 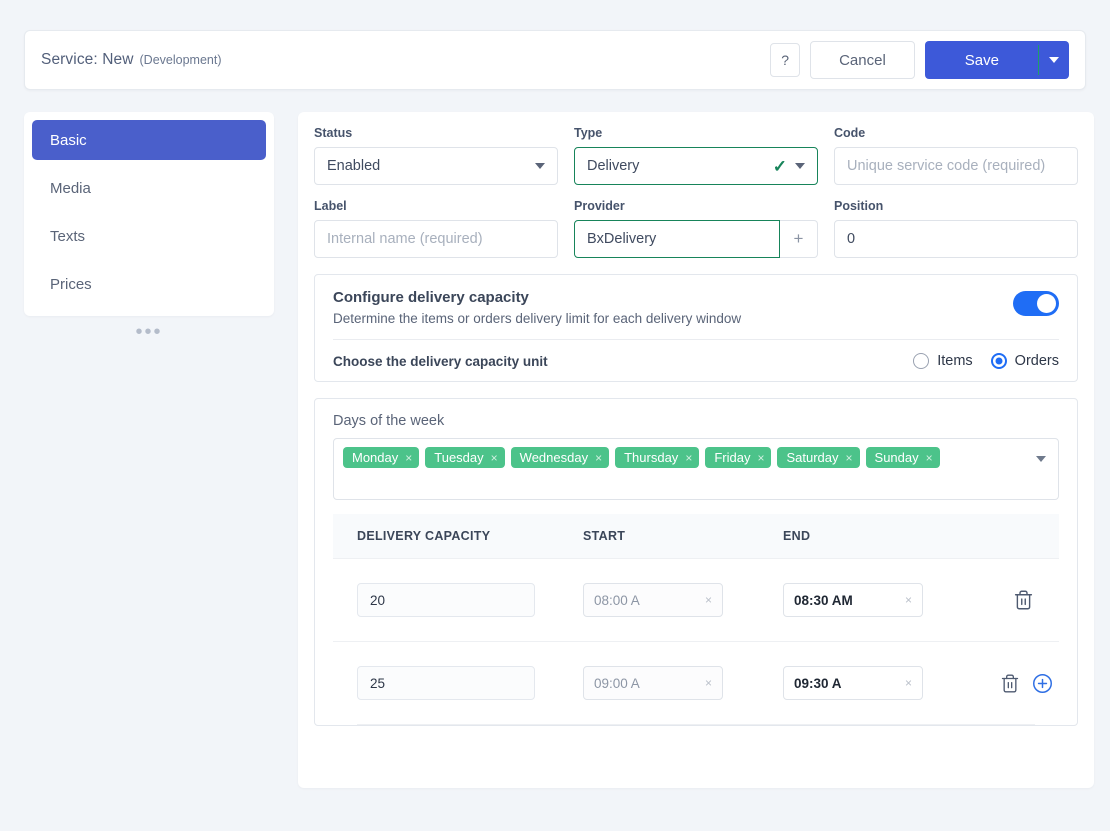 What do you see at coordinates (696, 339) in the screenshot?
I see `divider` at bounding box center [696, 339].